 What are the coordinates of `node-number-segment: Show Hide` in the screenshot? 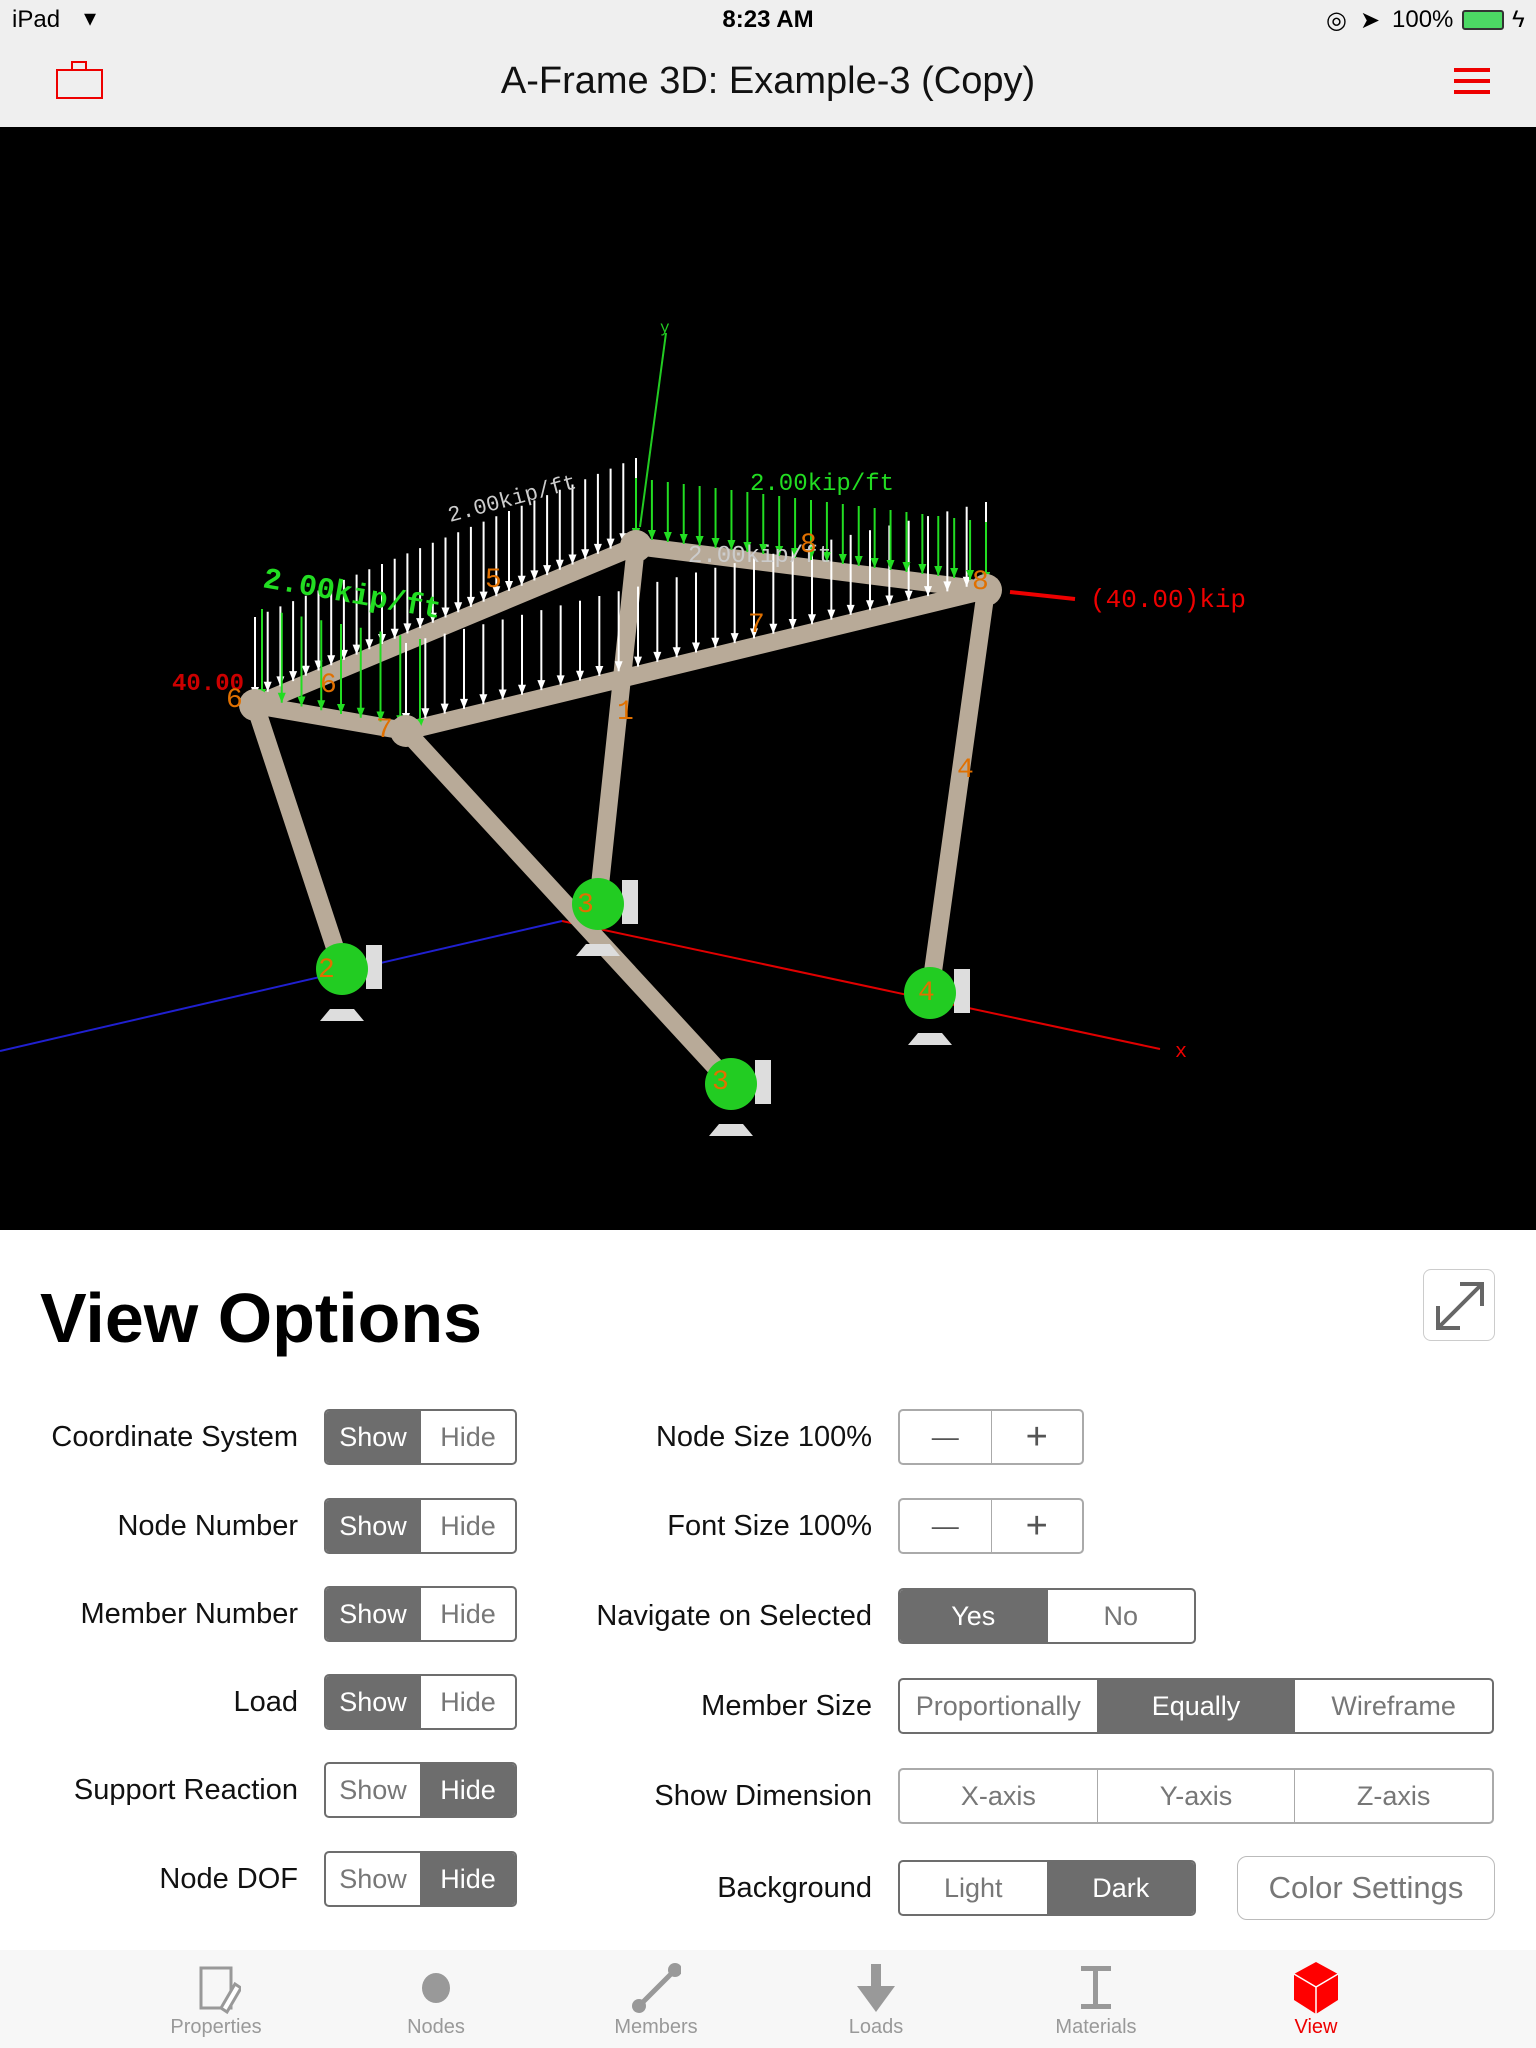 It's located at (420, 1526).